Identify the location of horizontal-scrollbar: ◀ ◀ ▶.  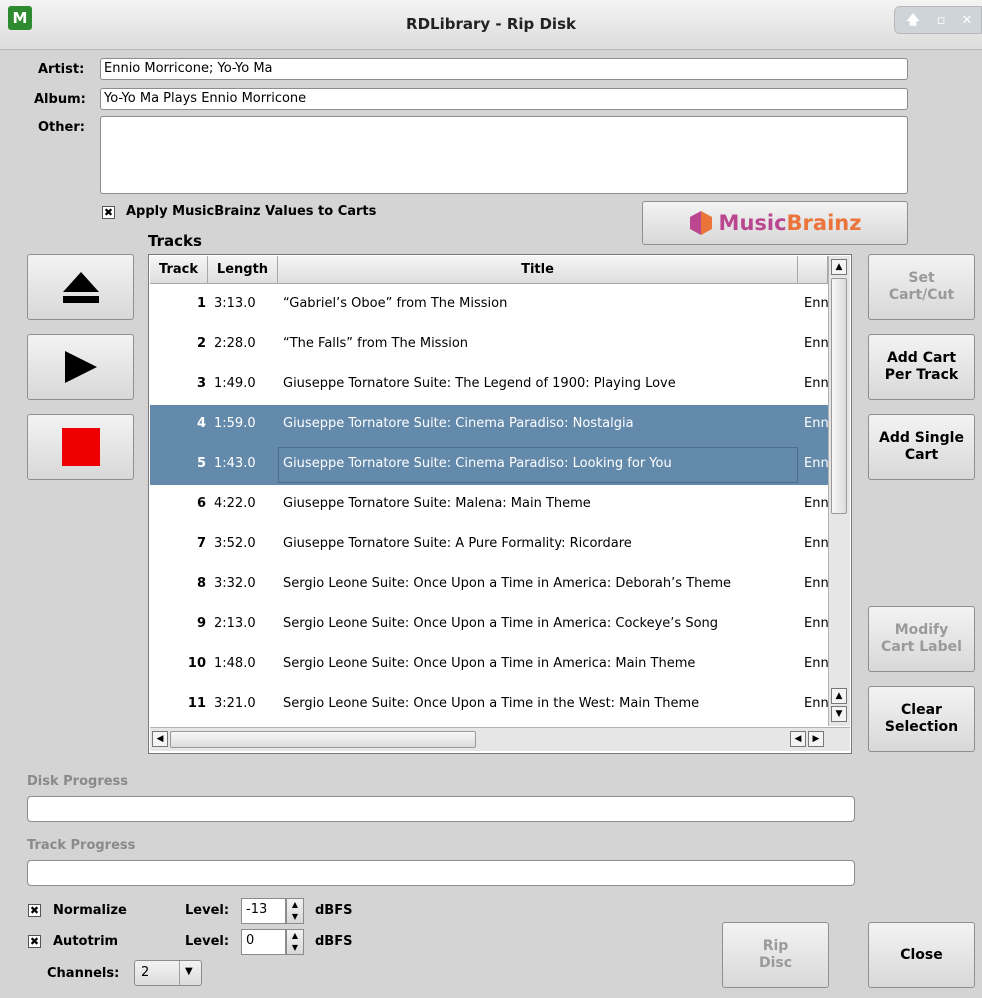
(500, 739).